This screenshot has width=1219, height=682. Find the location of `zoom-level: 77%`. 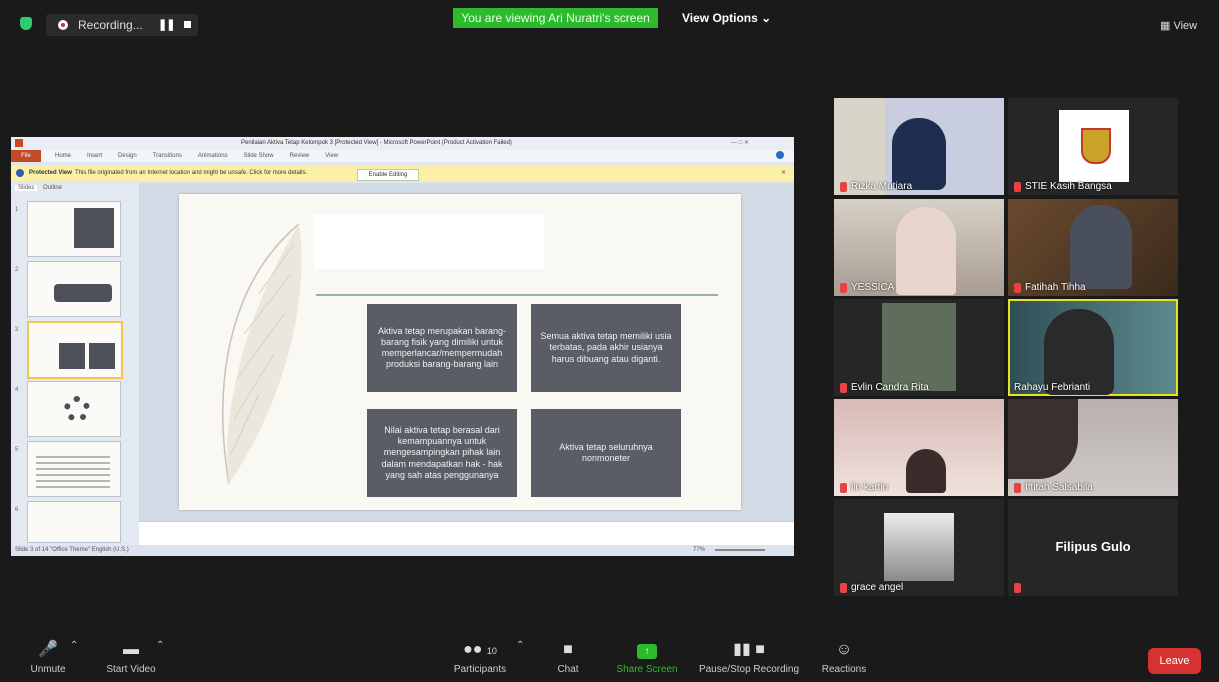

zoom-level: 77% is located at coordinates (699, 550).